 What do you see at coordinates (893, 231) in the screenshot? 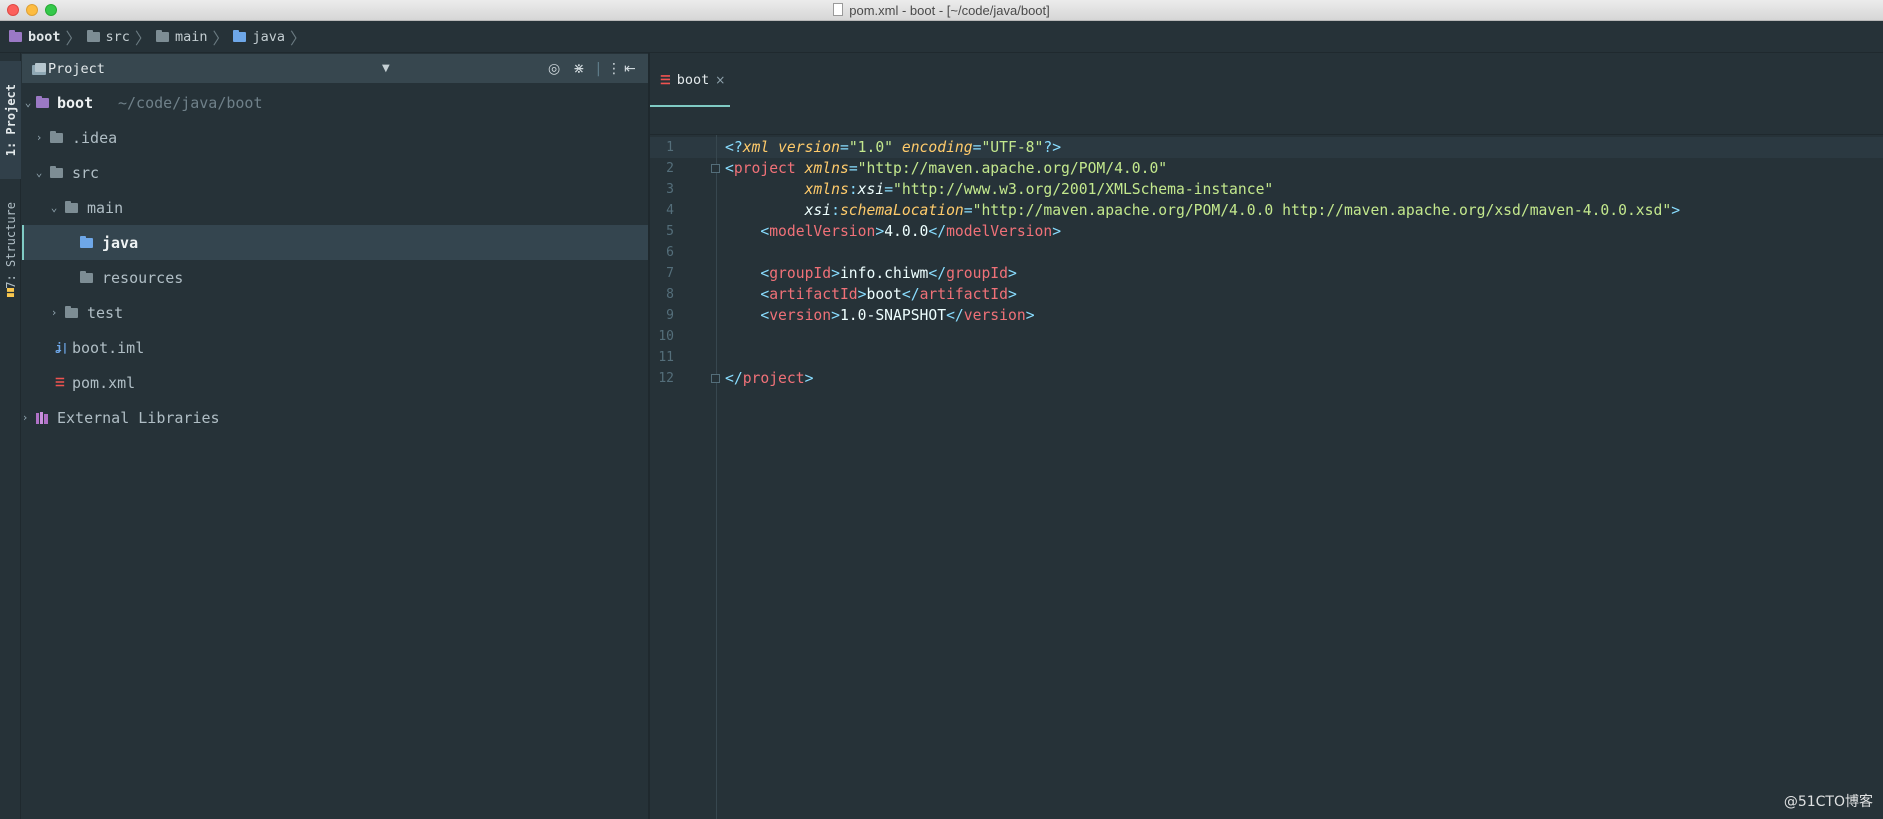
I see `code-line-5: <modelVersion>4.0.0</modelVersion>` at bounding box center [893, 231].